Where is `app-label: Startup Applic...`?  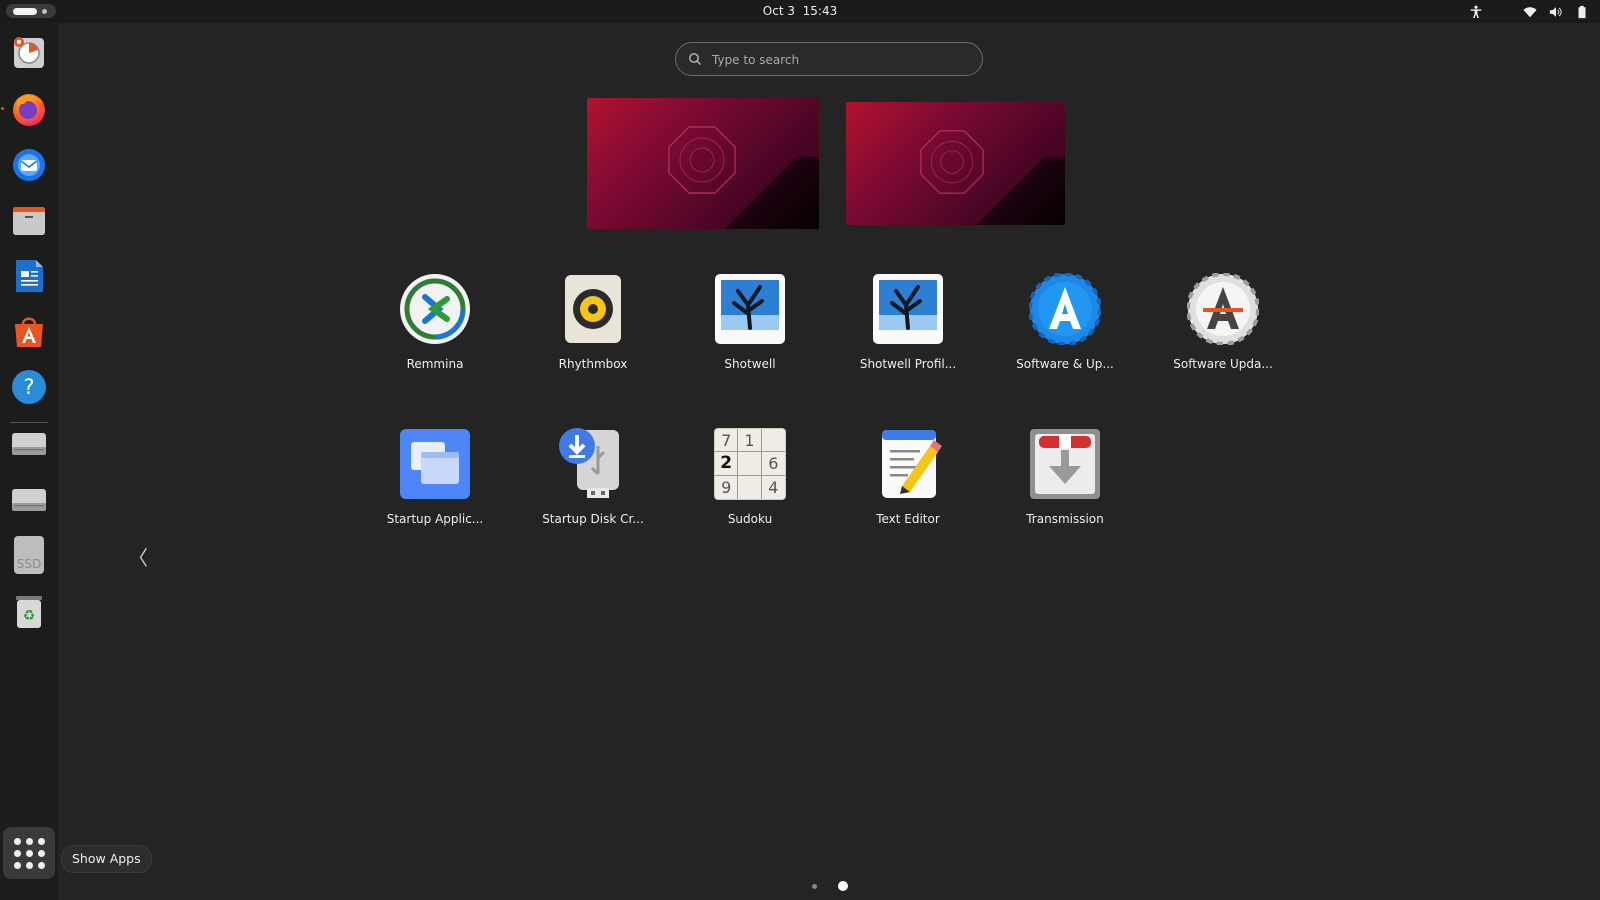
app-label: Startup Applic... is located at coordinates (435, 519).